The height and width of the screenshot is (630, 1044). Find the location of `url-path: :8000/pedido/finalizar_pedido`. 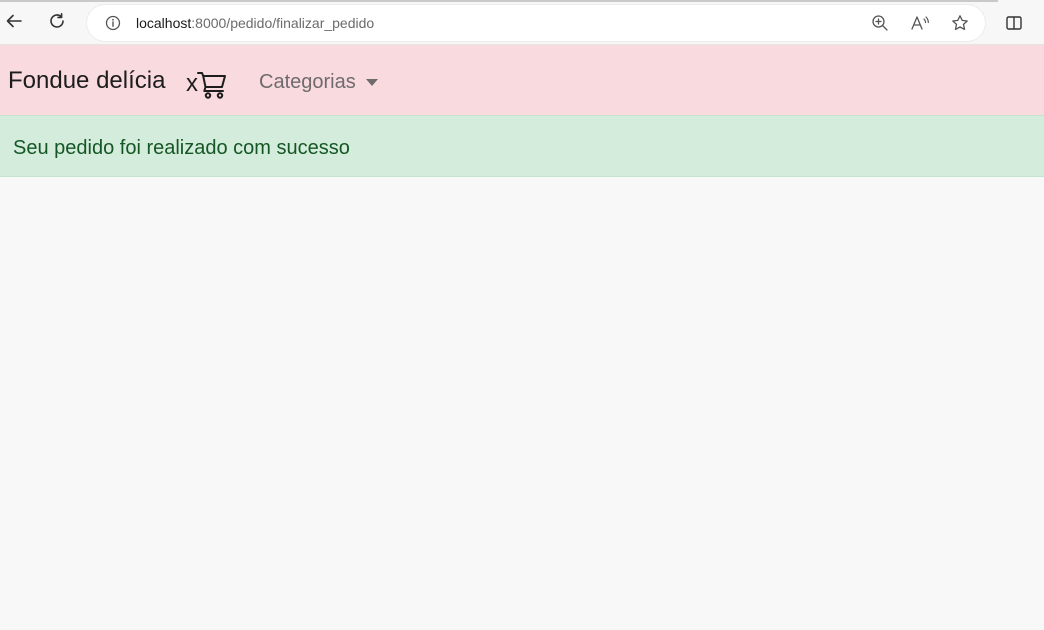

url-path: :8000/pedido/finalizar_pedido is located at coordinates (283, 23).